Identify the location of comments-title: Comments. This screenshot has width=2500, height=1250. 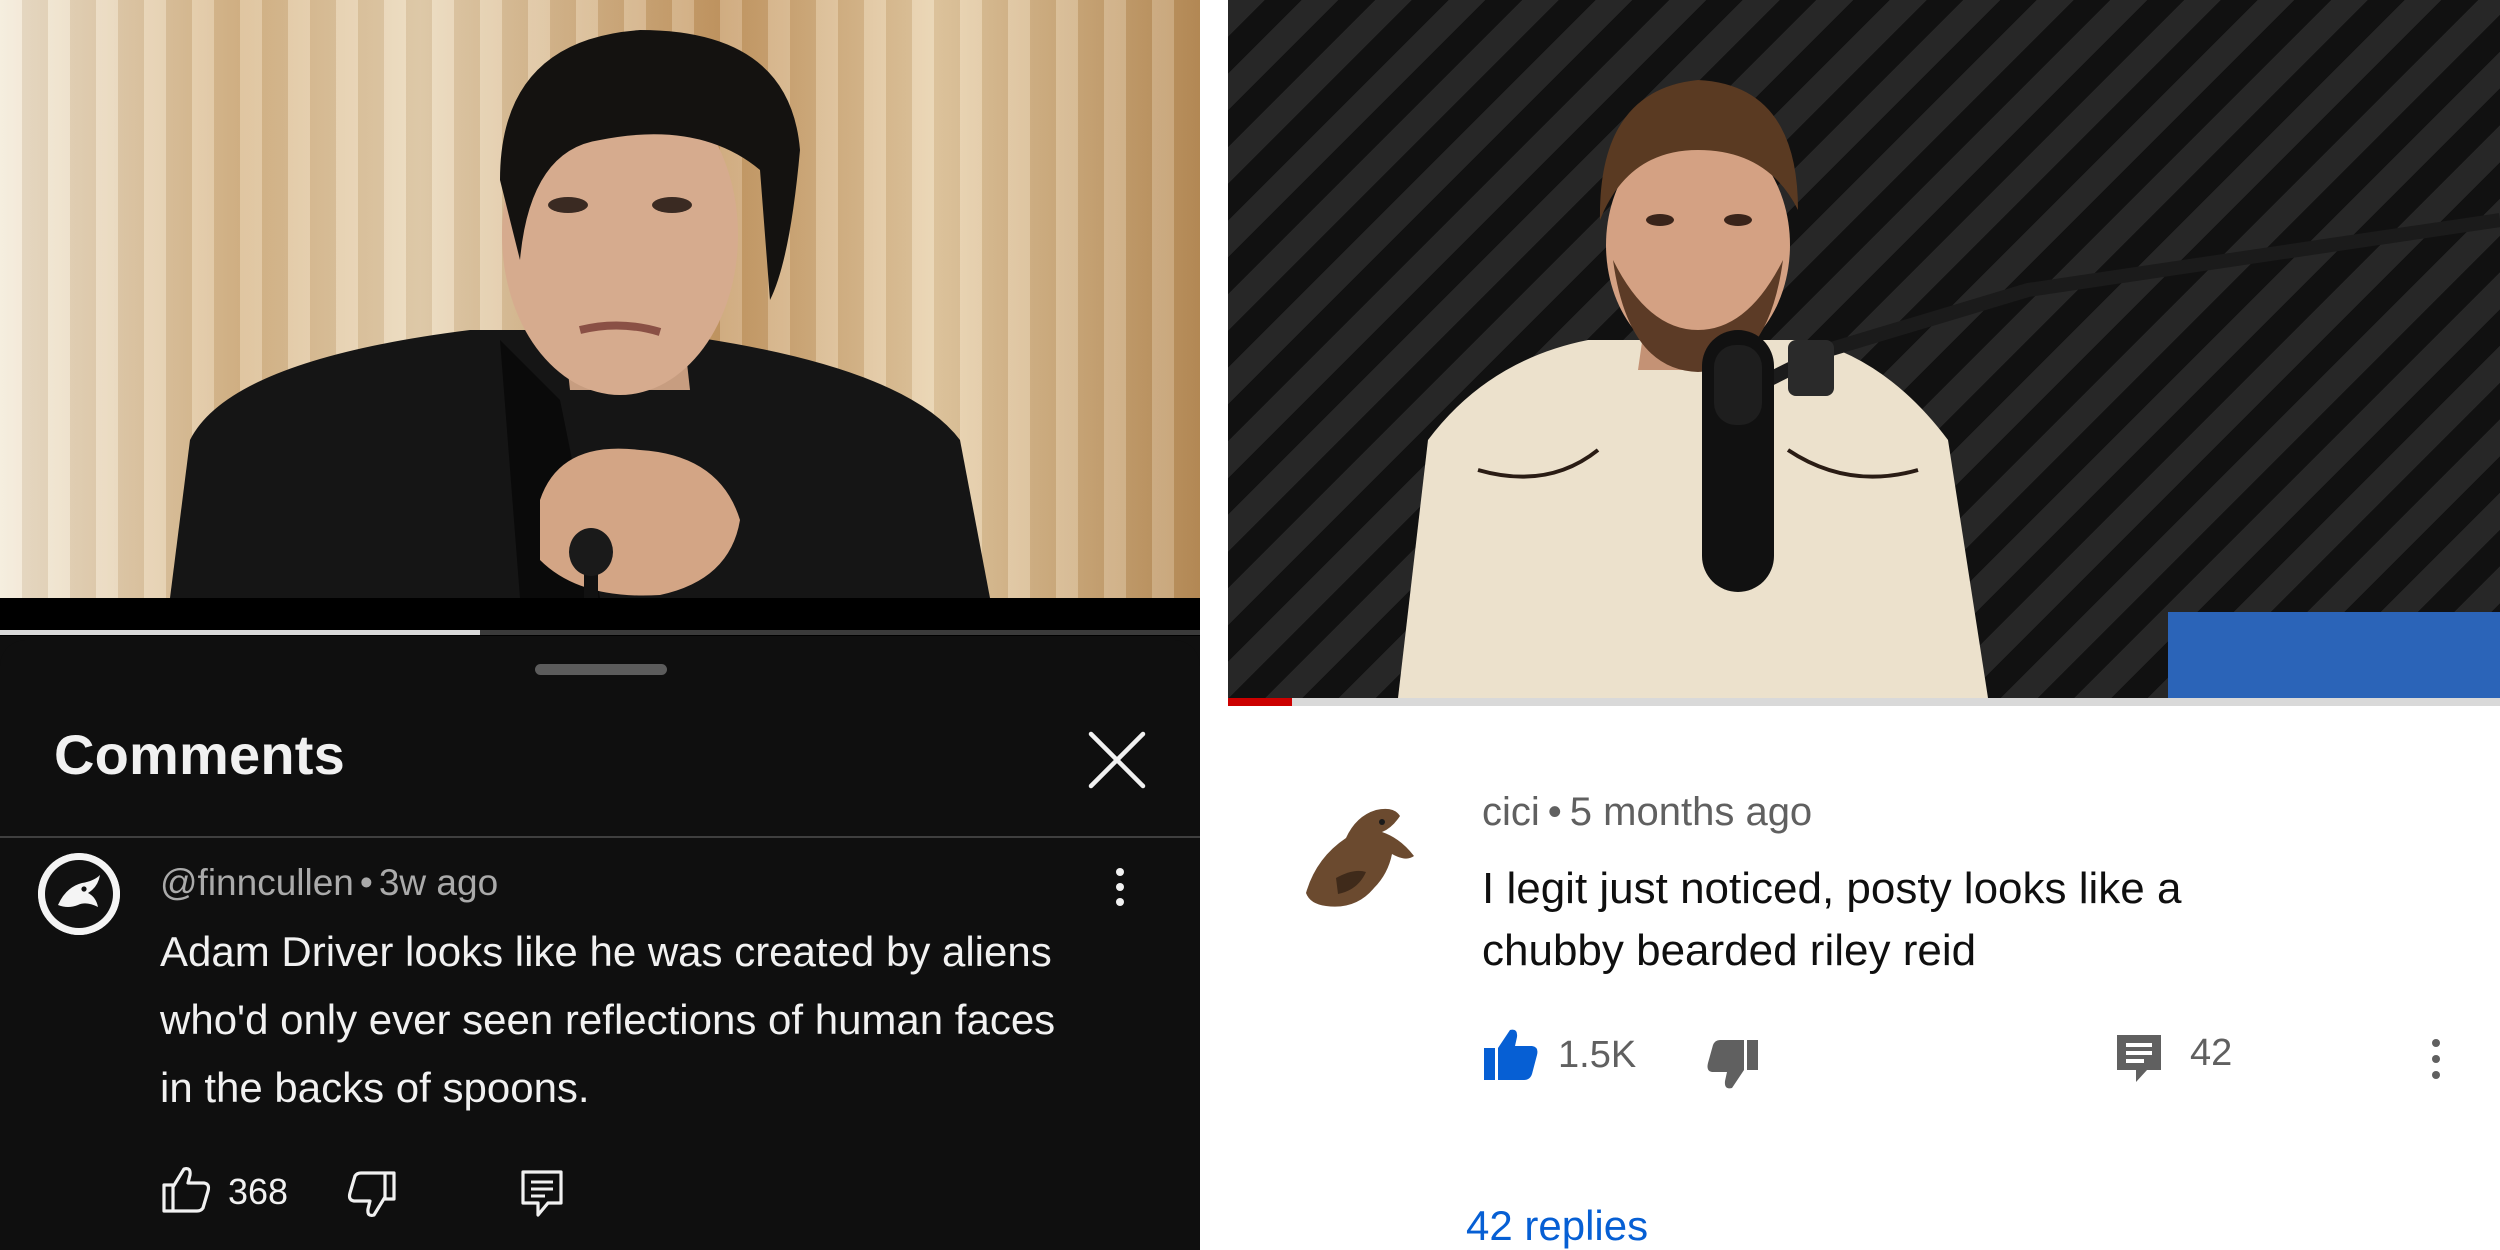
(199, 754).